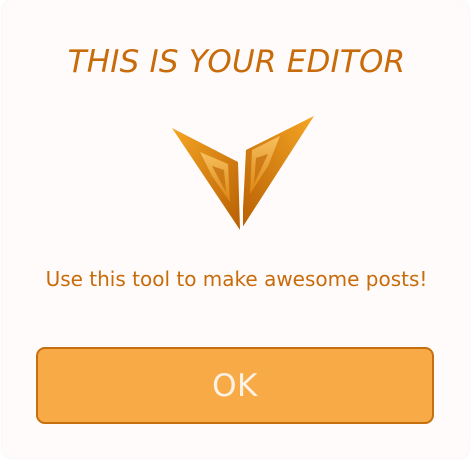 Image resolution: width=473 pixels, height=460 pixels. What do you see at coordinates (236, 62) in the screenshot?
I see `dialog-title: THIS IS YOUR EDITOR` at bounding box center [236, 62].